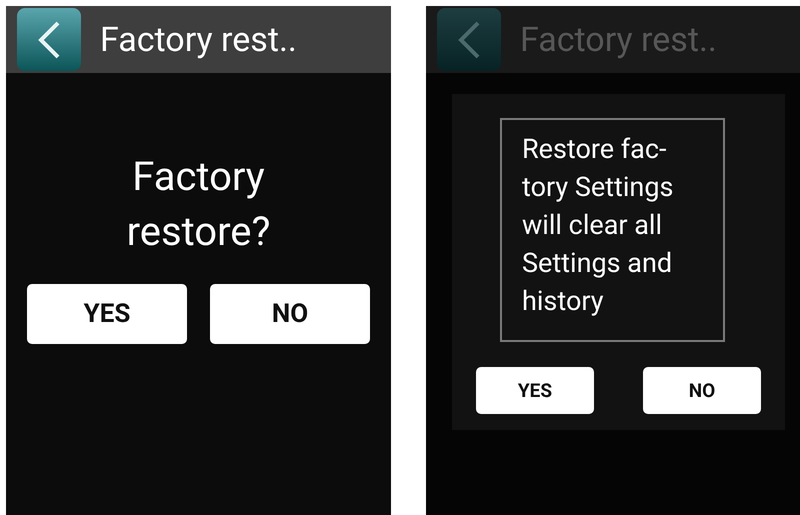  What do you see at coordinates (612, 230) in the screenshot?
I see `warning-message: Restore fac-tory Settings will clear all Settings and history` at bounding box center [612, 230].